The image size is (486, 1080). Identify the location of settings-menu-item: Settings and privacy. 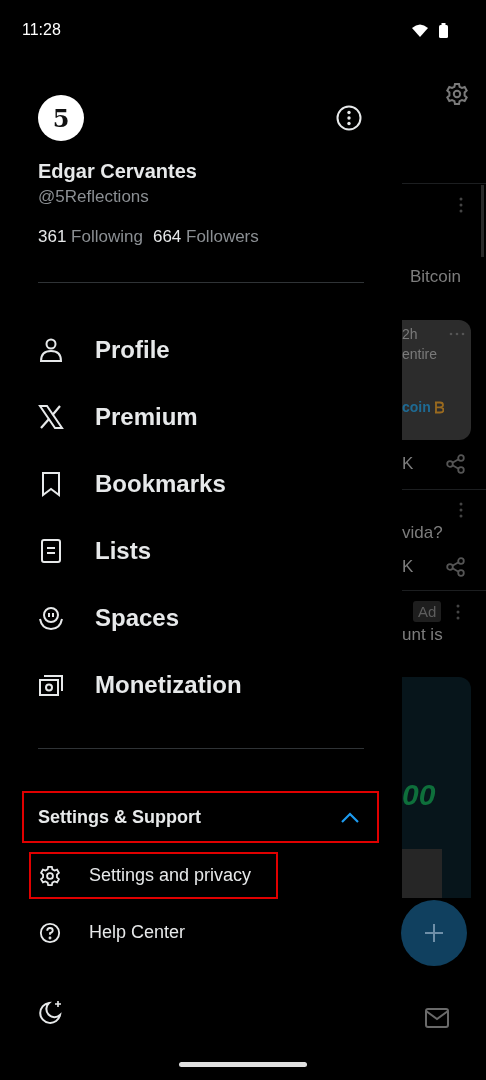
(153, 875).